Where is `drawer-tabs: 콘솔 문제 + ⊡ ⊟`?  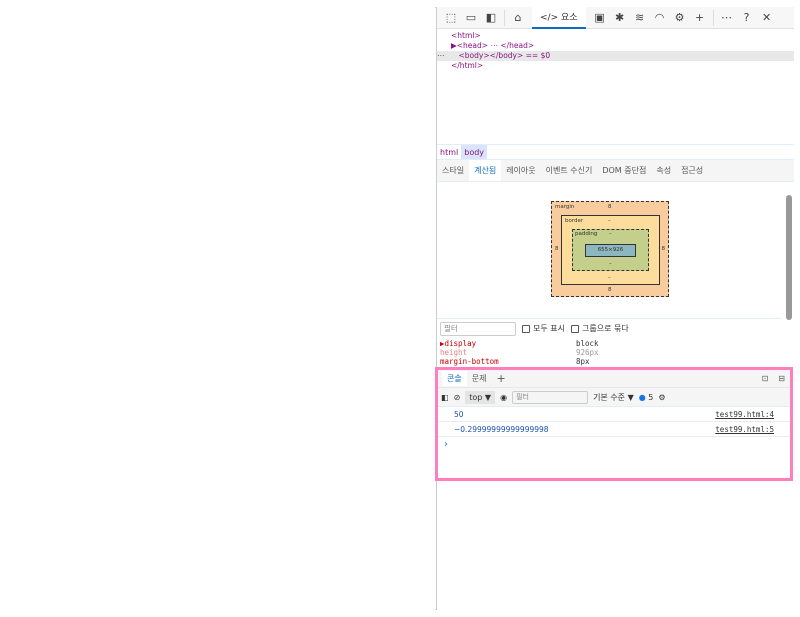 drawer-tabs: 콘솔 문제 + ⊡ ⊟ is located at coordinates (614, 378).